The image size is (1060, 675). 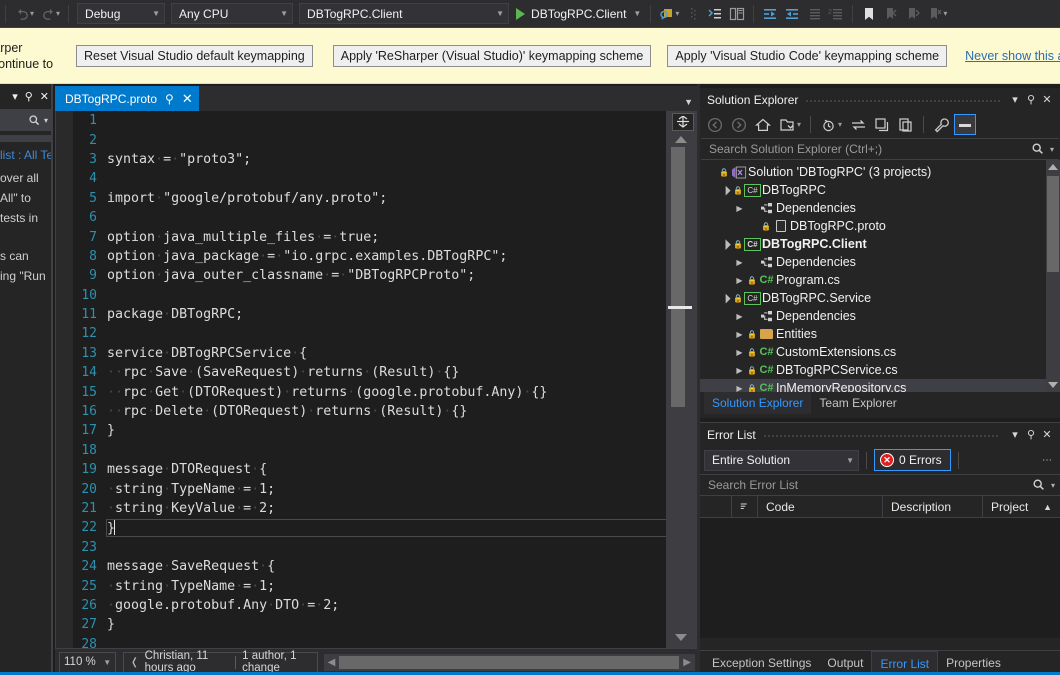 What do you see at coordinates (688, 102) in the screenshot?
I see `tab-overflow-icon: ▼` at bounding box center [688, 102].